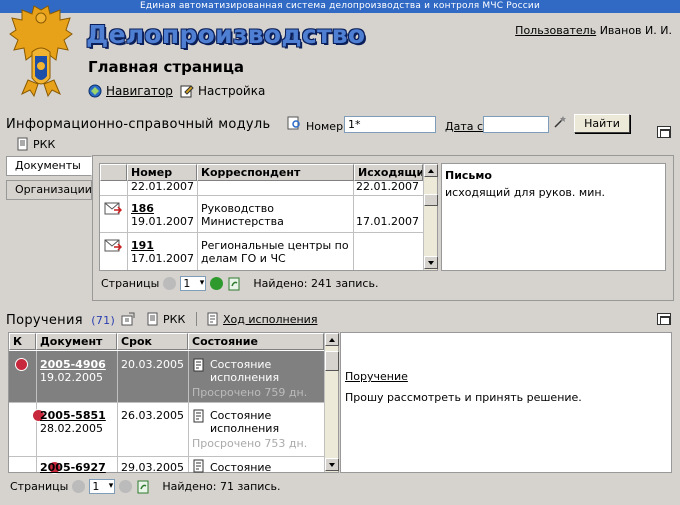 The width and height of the screenshot is (680, 505). I want to click on user-link: Пользователь, so click(555, 30).